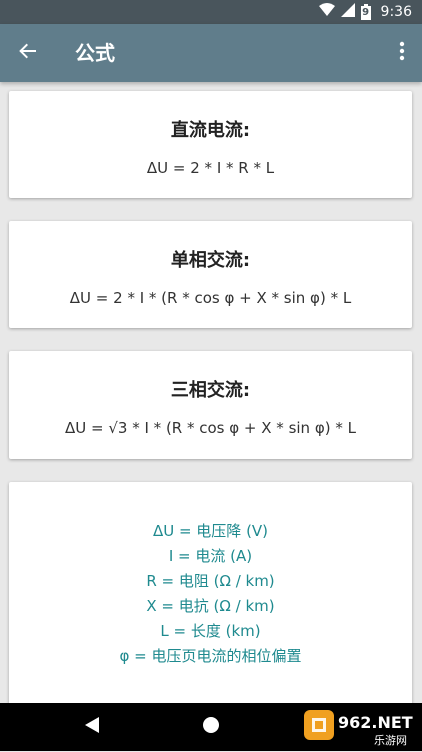  I want to click on status-time: 9:36, so click(396, 12).